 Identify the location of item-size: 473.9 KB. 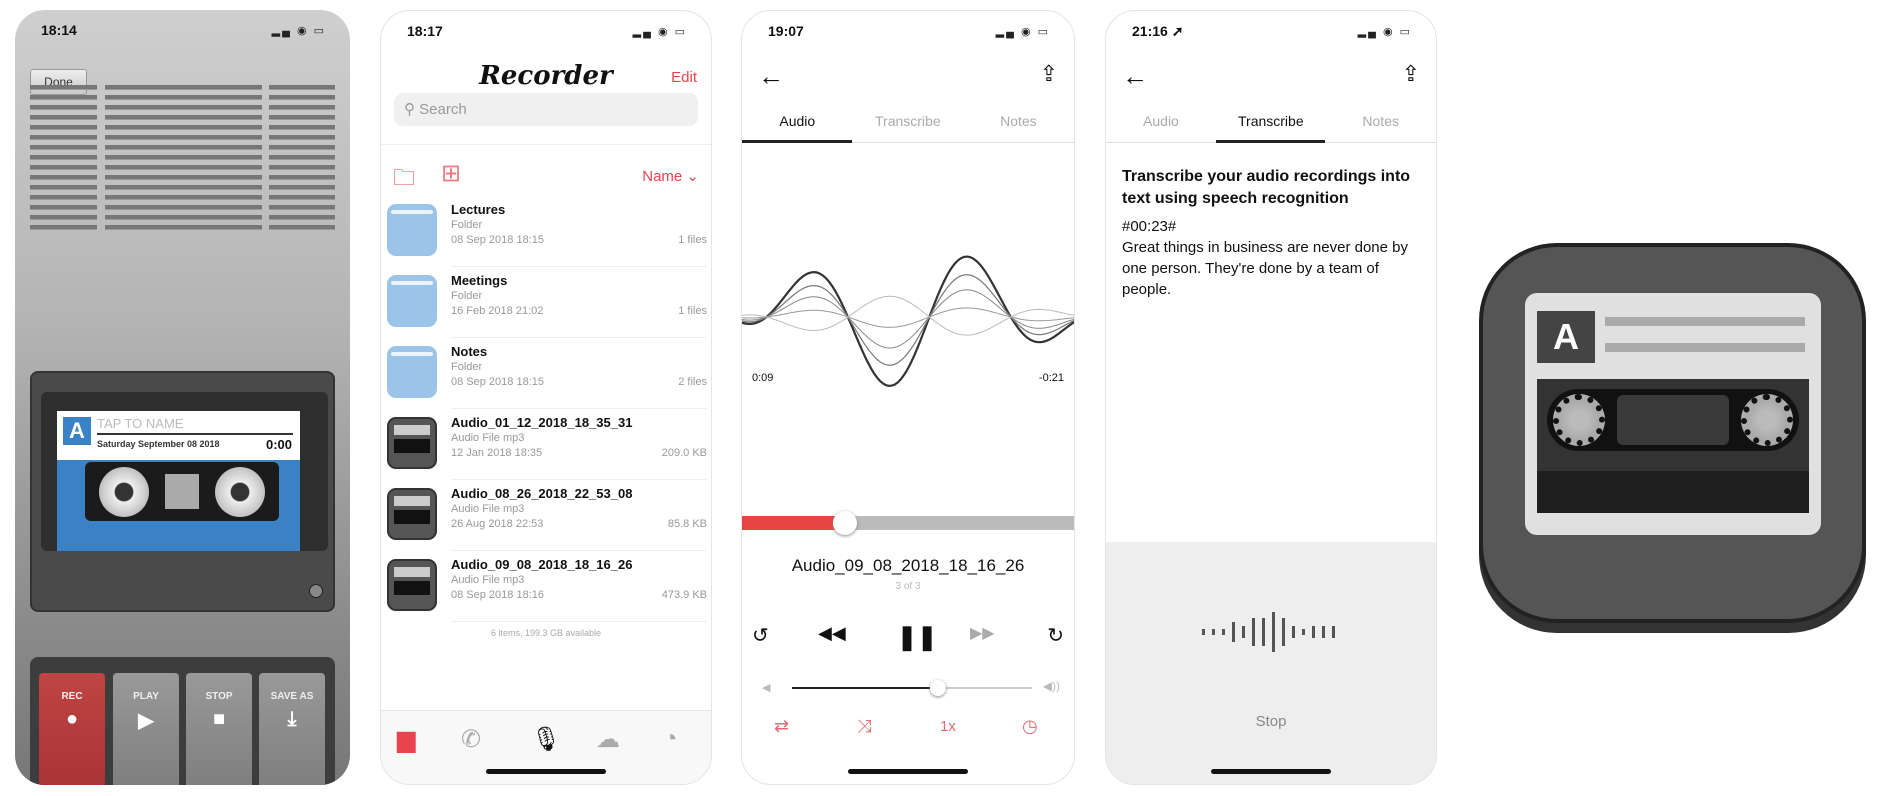
(684, 595).